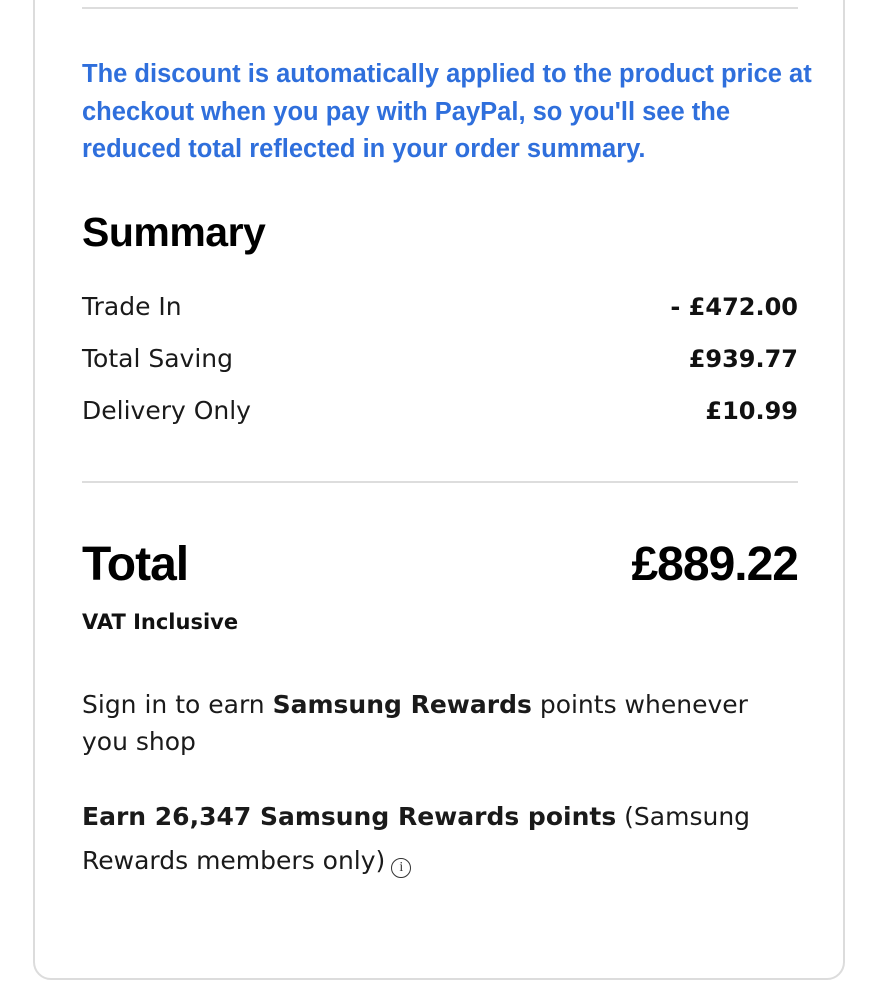 The width and height of the screenshot is (882, 1000). Describe the element at coordinates (440, 482) in the screenshot. I see `summary-divider` at that location.